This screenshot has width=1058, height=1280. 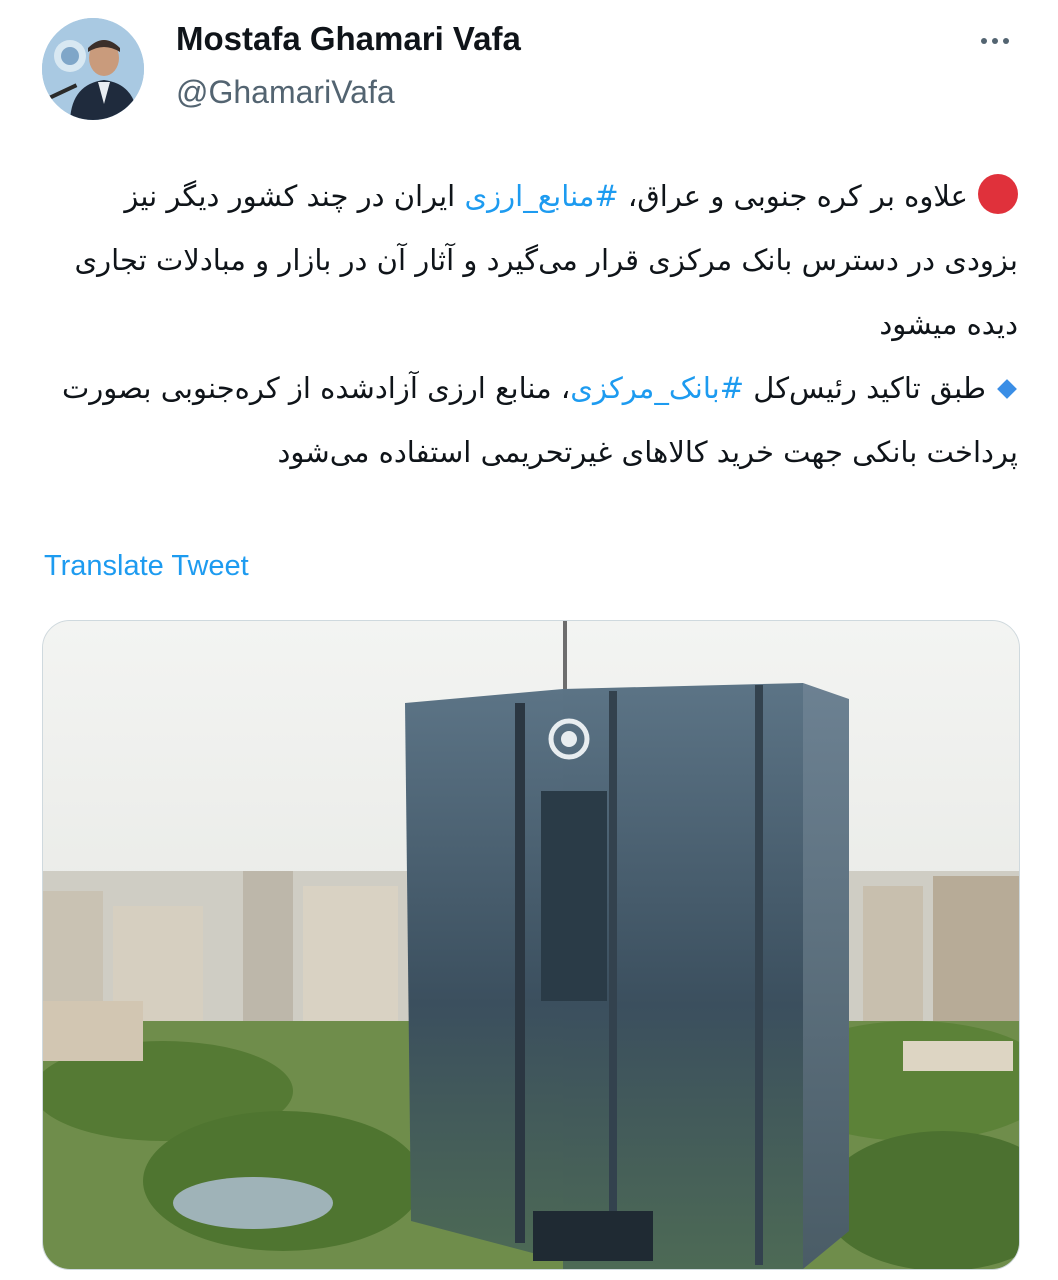 What do you see at coordinates (793, 196) in the screenshot?
I see `paragraph-1-text-before: علاوه بر کره جنوبی و عراق،` at bounding box center [793, 196].